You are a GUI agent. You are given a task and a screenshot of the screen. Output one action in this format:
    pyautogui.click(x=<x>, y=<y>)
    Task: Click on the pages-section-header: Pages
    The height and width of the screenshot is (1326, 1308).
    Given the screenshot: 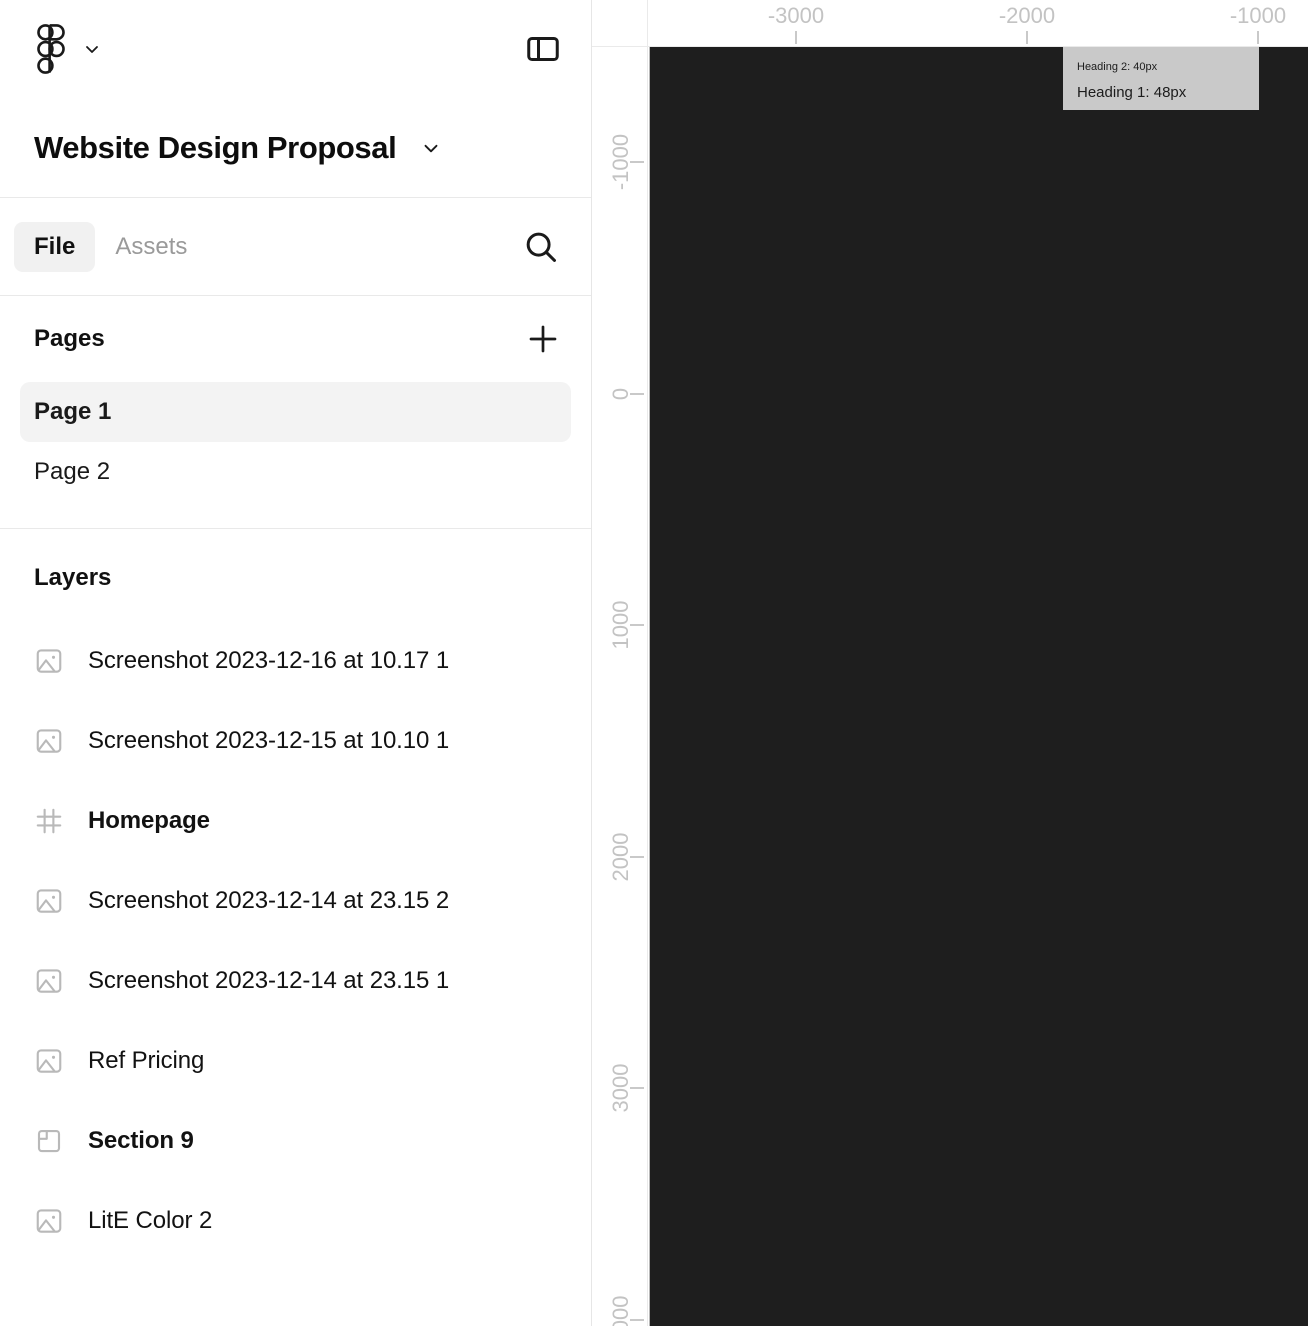 What is the action you would take?
    pyautogui.click(x=295, y=339)
    